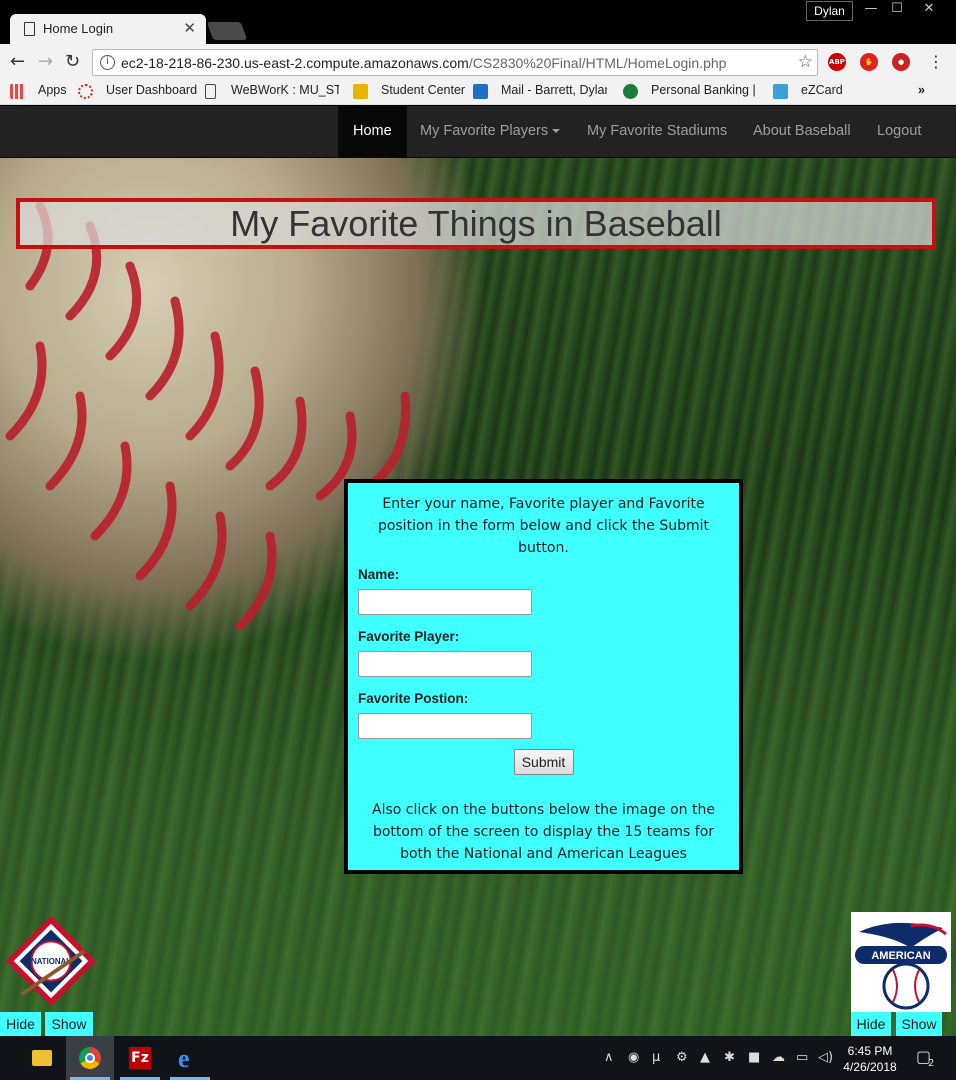  What do you see at coordinates (780, 91) in the screenshot?
I see `ezcard-icon` at bounding box center [780, 91].